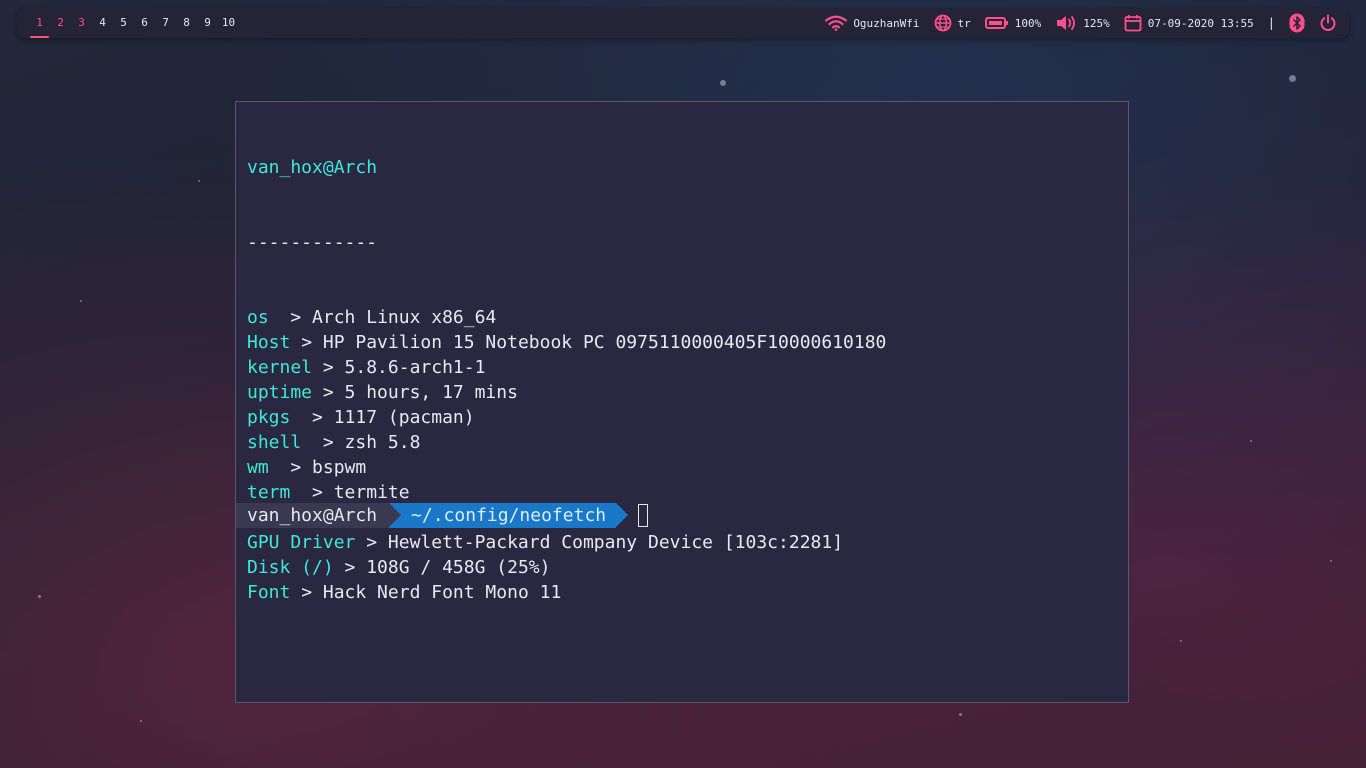 The width and height of the screenshot is (1366, 768). I want to click on power-button, so click(1328, 23).